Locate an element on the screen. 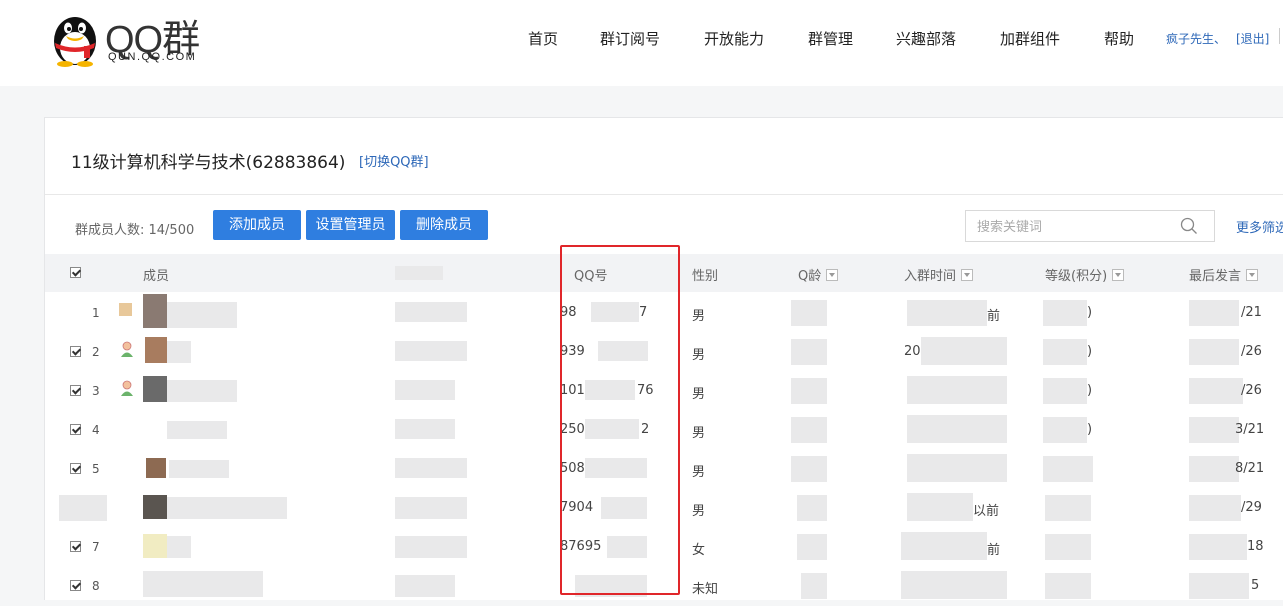  set-admin-button: 设置管理员 is located at coordinates (350, 225).